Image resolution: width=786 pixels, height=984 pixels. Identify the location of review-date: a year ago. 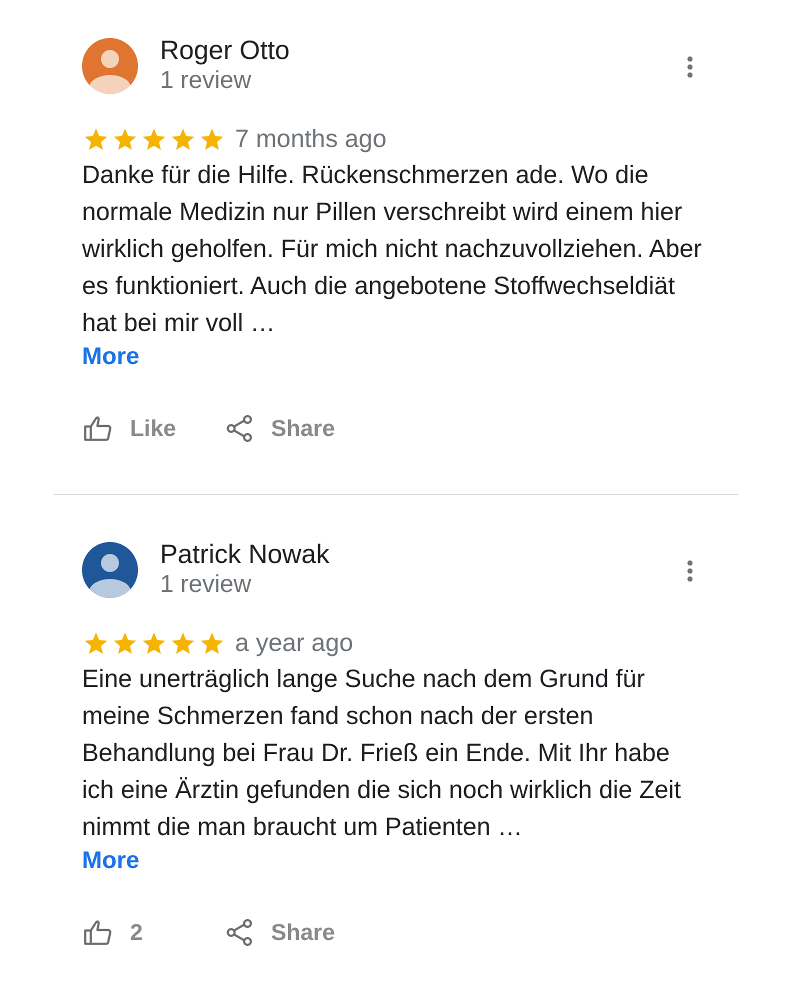
(294, 643).